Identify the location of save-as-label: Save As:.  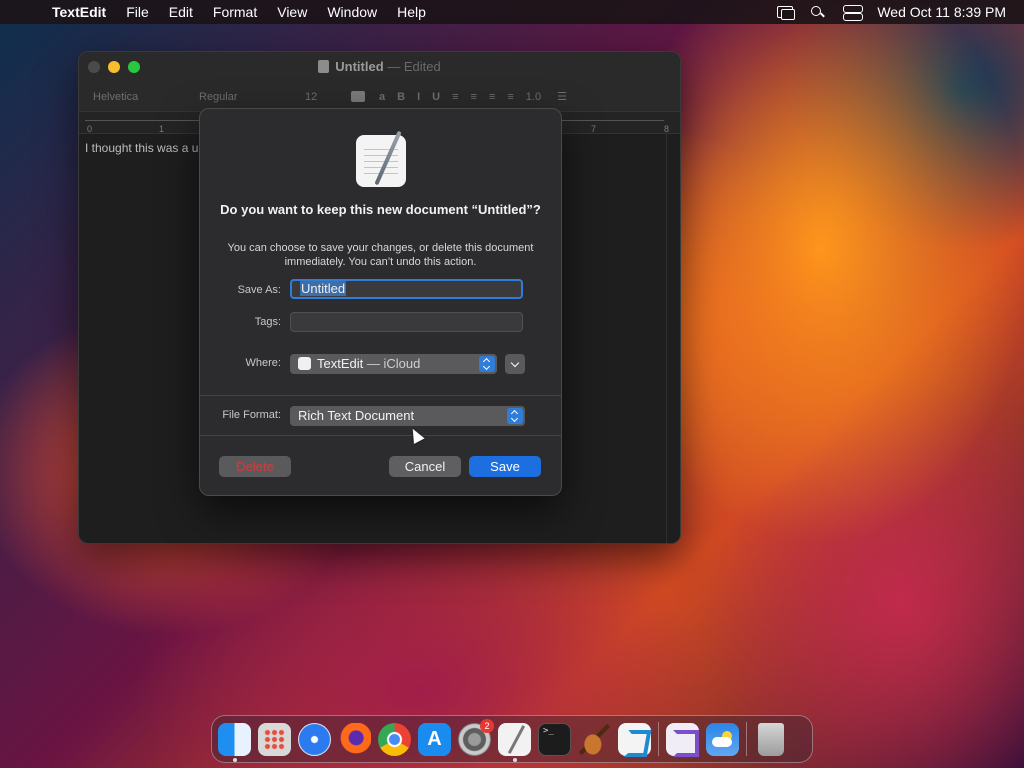
(259, 290).